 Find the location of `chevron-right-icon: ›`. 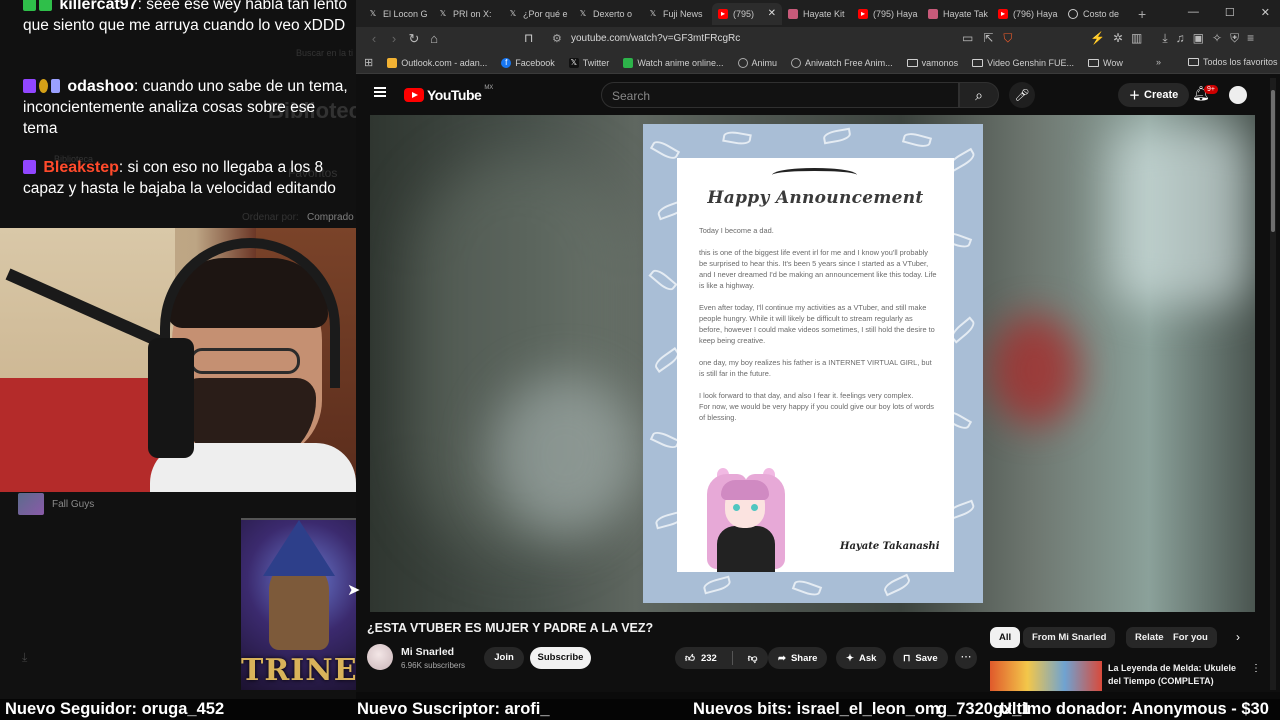

chevron-right-icon: › is located at coordinates (1238, 637).